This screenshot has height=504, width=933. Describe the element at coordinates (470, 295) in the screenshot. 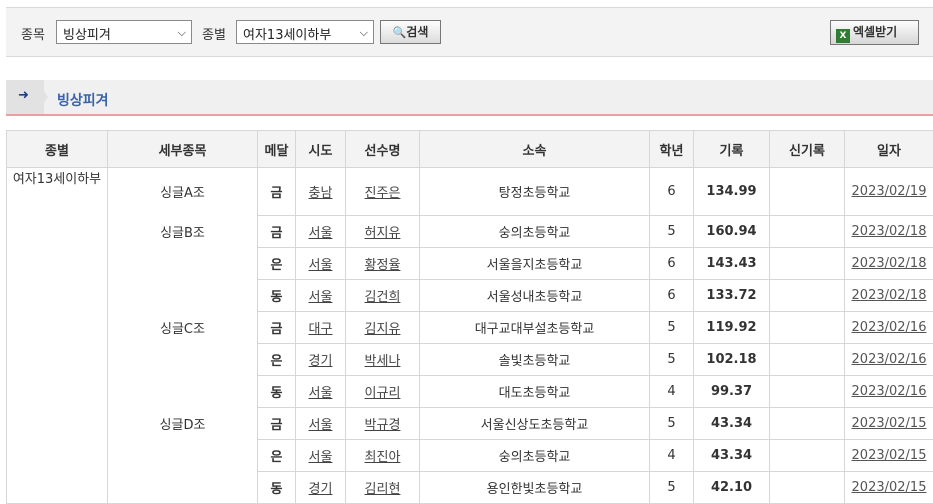

I see `table-row: 동 서울 김건희 서울성내초등학교 6 133.72 2023/02/18` at that location.